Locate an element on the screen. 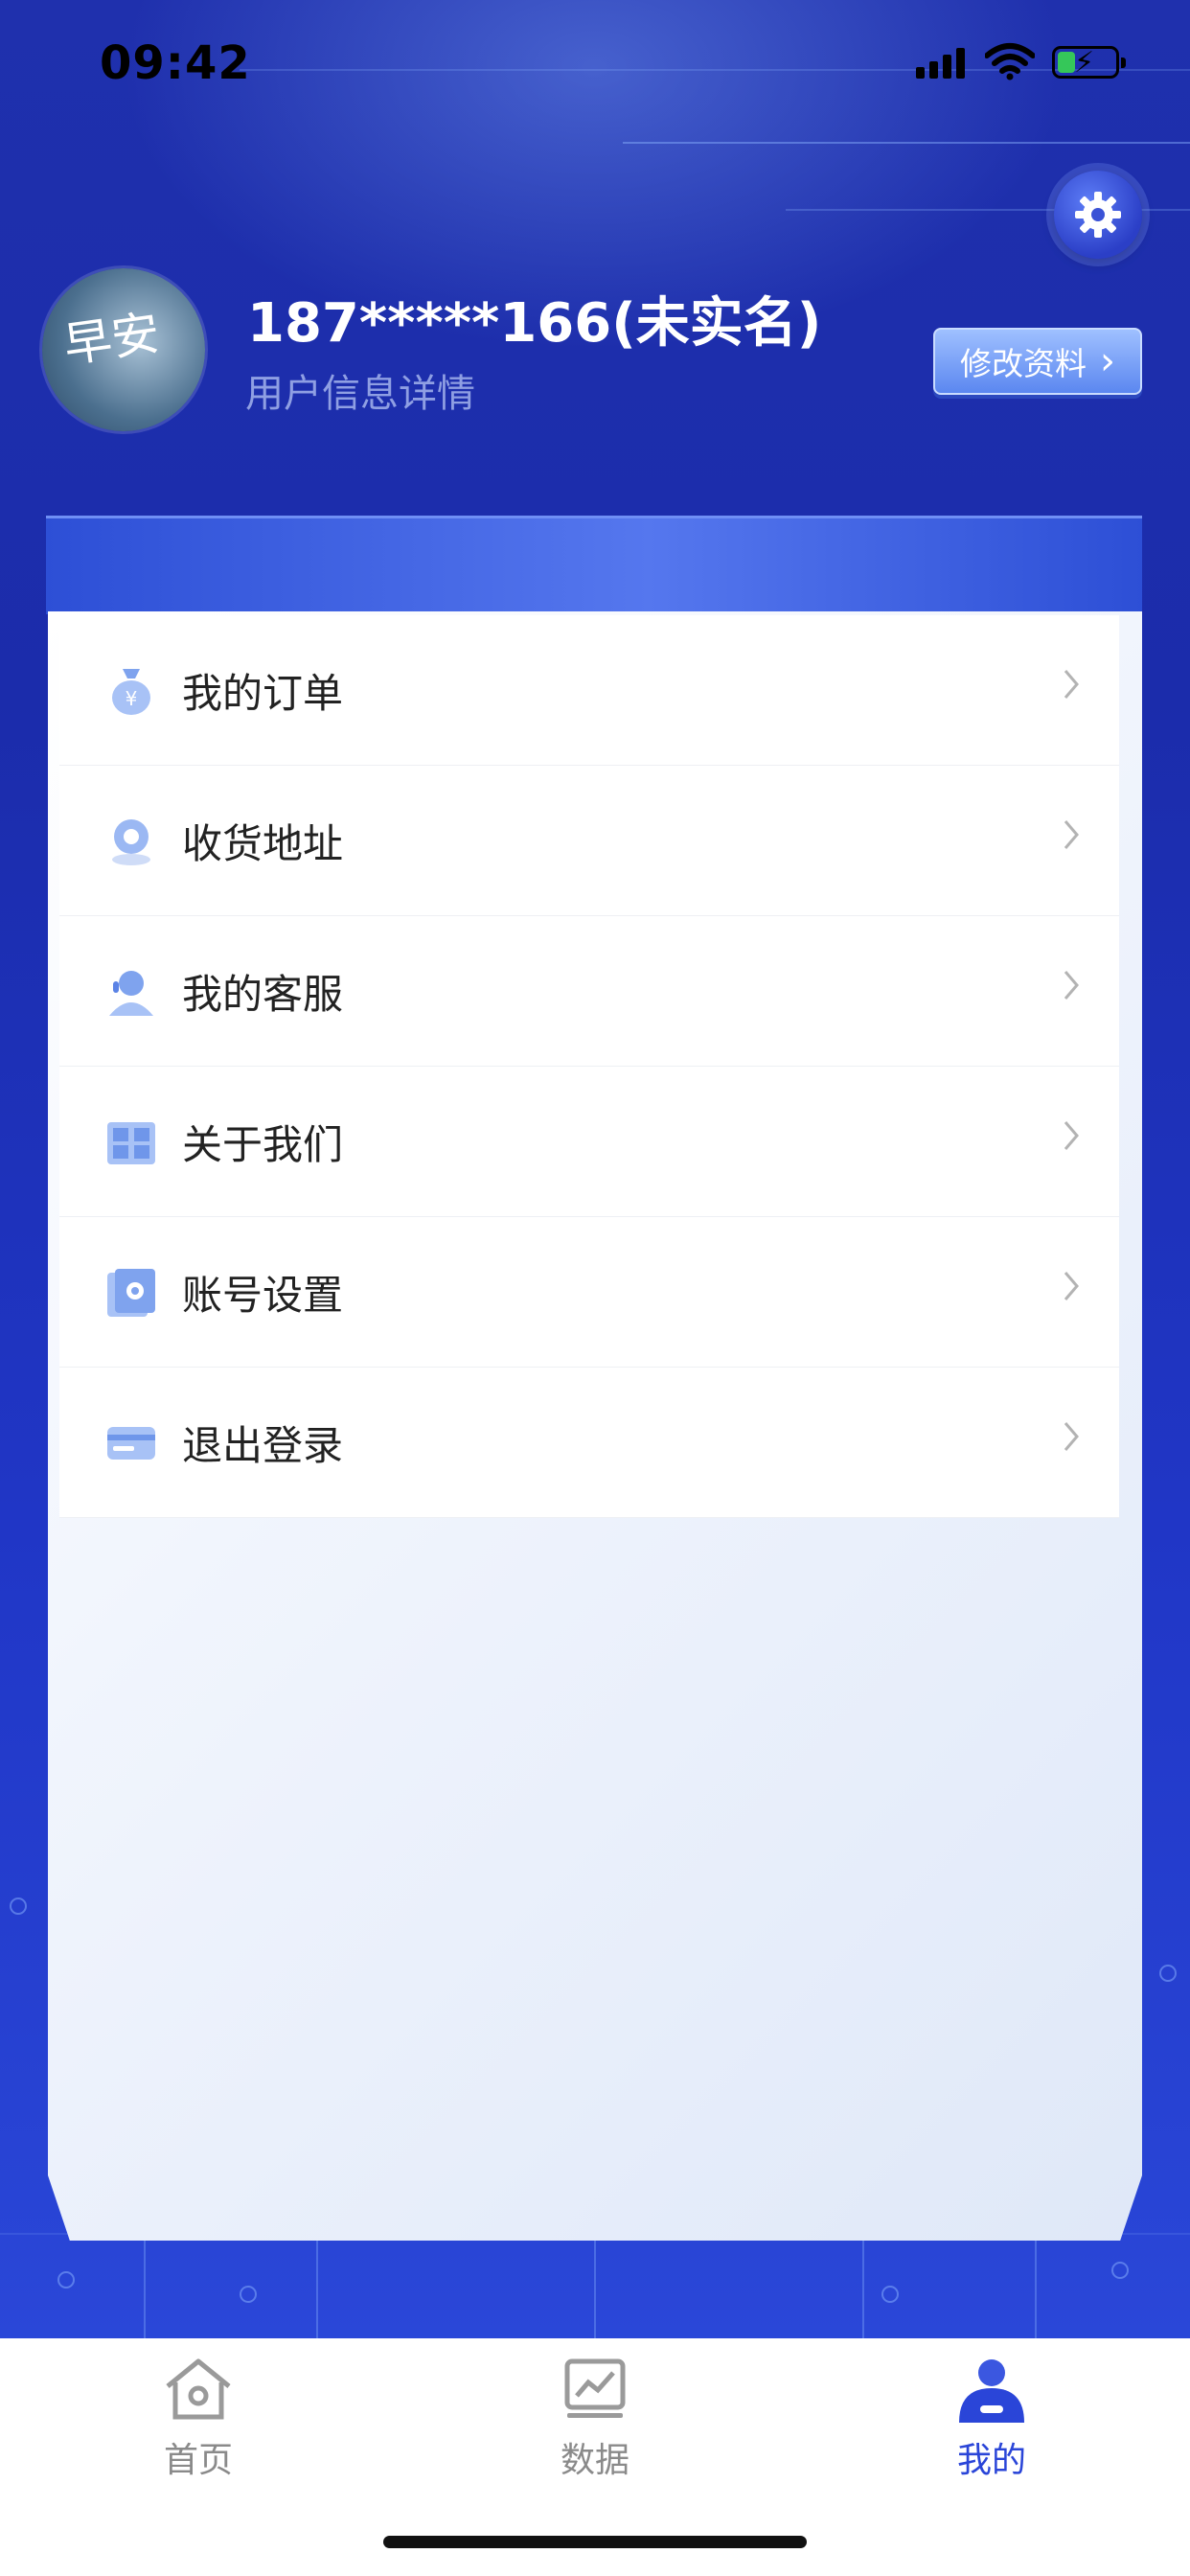 This screenshot has height=2576, width=1190. edit-profile-button: 修改资料 › is located at coordinates (1038, 361).